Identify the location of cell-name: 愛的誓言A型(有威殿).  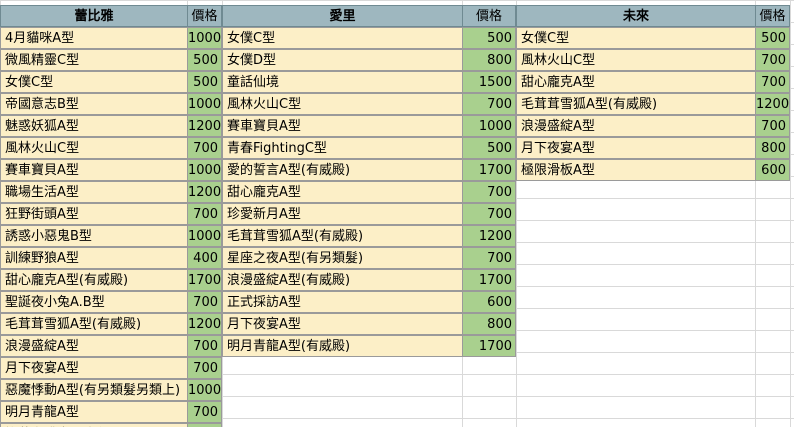
(342, 170).